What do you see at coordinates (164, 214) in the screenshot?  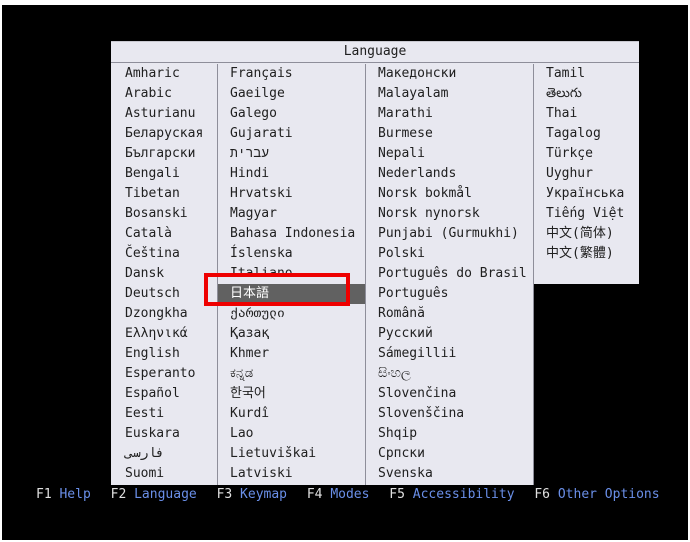 I see `language-option: Bosanski` at bounding box center [164, 214].